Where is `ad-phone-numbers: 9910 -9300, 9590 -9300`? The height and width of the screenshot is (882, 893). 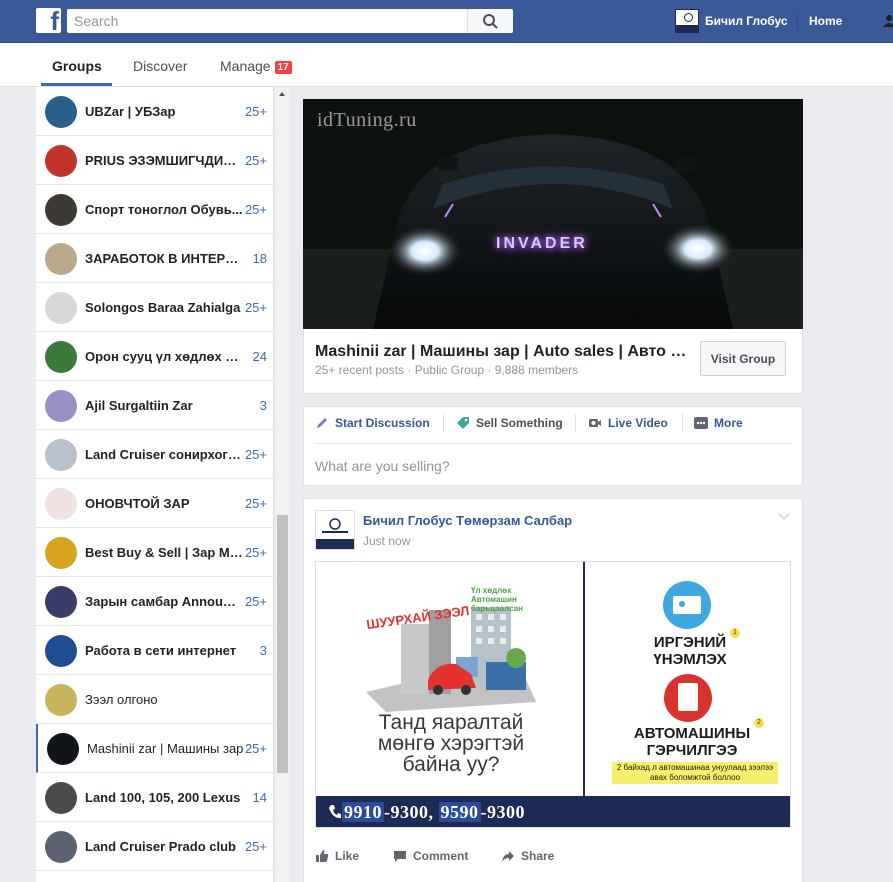
ad-phone-numbers: 9910 -9300, 9590 -9300 is located at coordinates (433, 812).